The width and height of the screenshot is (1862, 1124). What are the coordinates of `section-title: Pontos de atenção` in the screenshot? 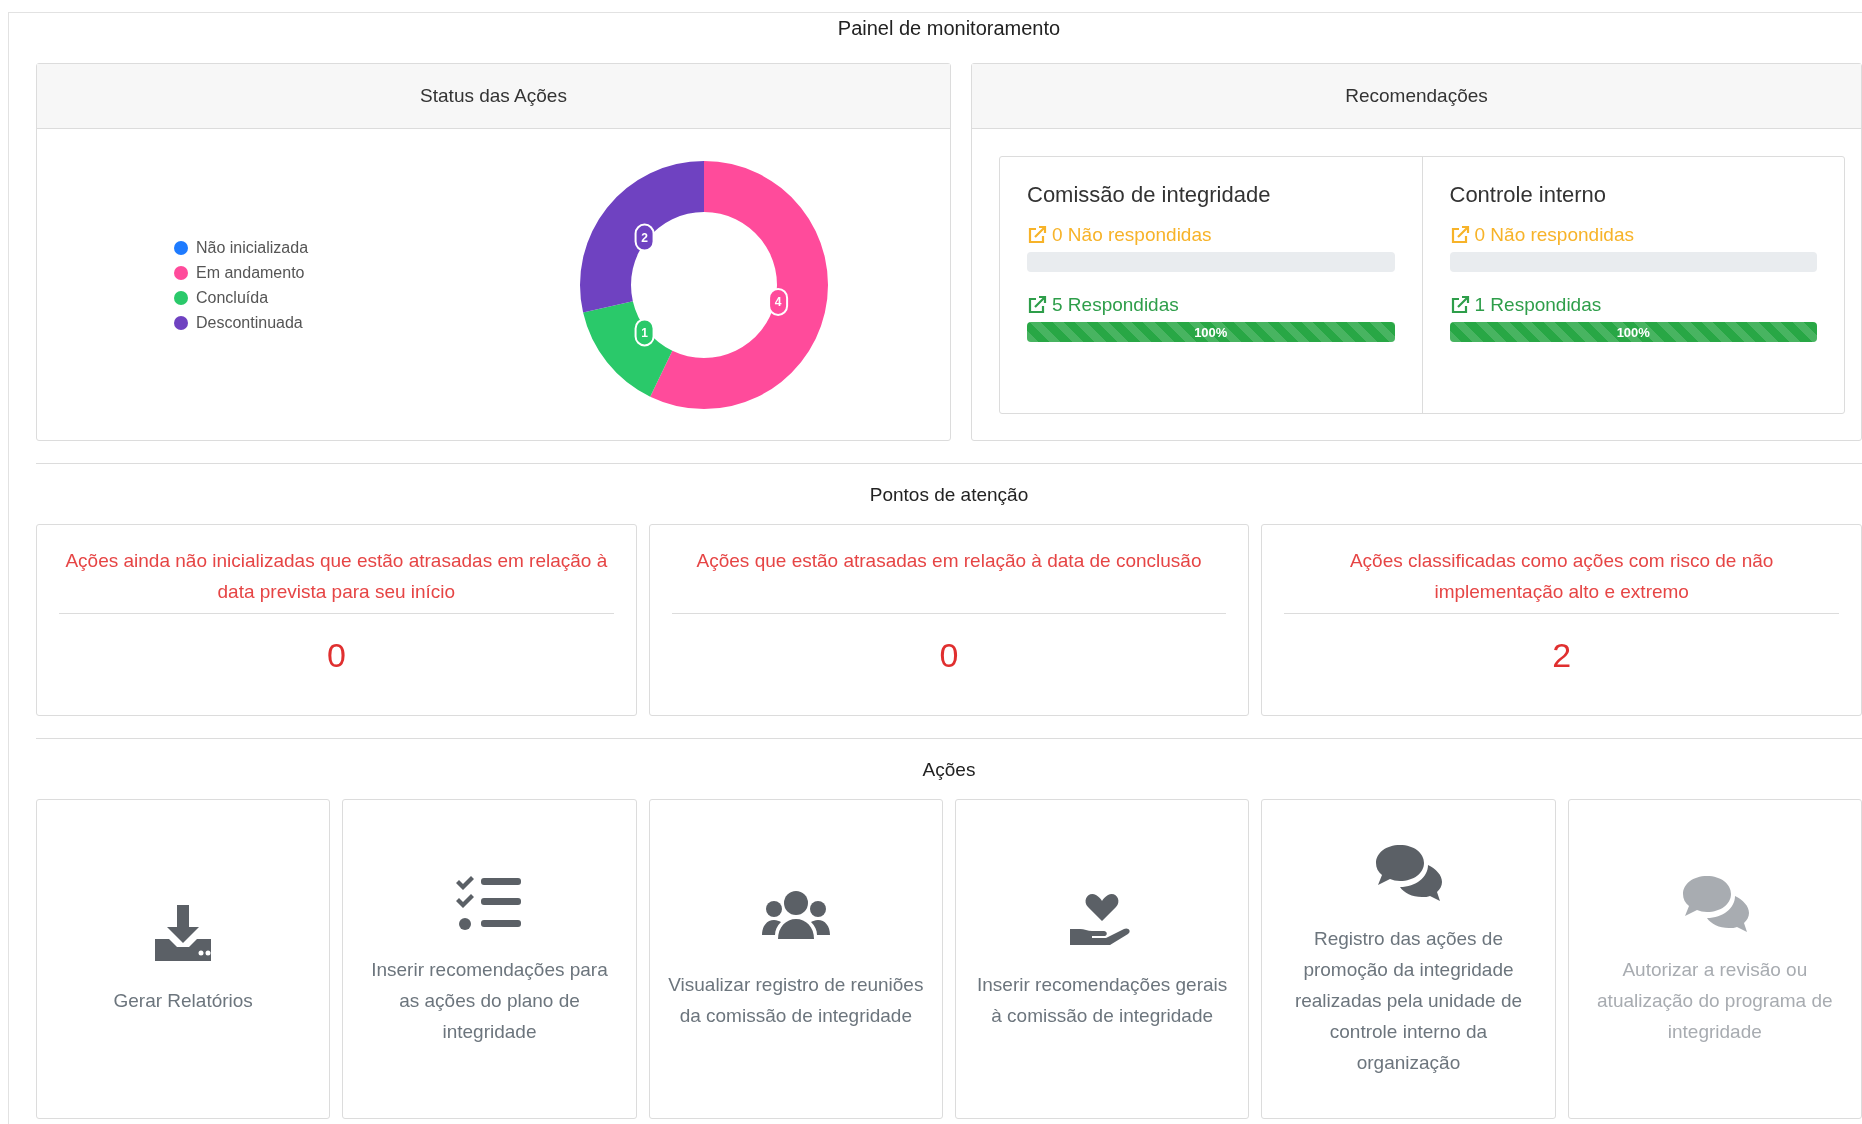 It's located at (949, 495).